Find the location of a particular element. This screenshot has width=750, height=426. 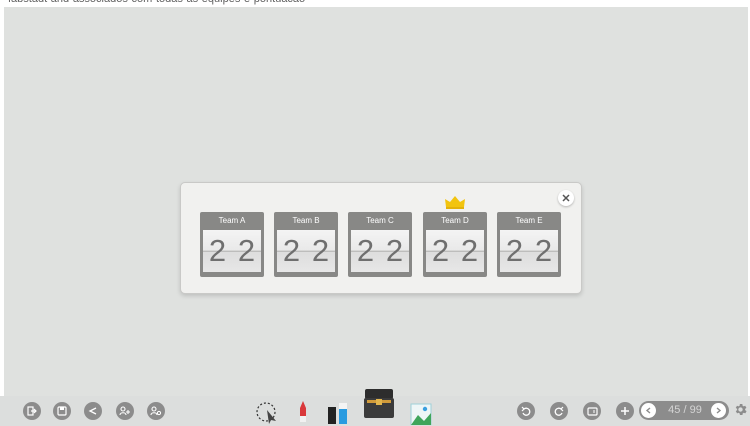

team-d-score: Team D 2 2 is located at coordinates (455, 244).